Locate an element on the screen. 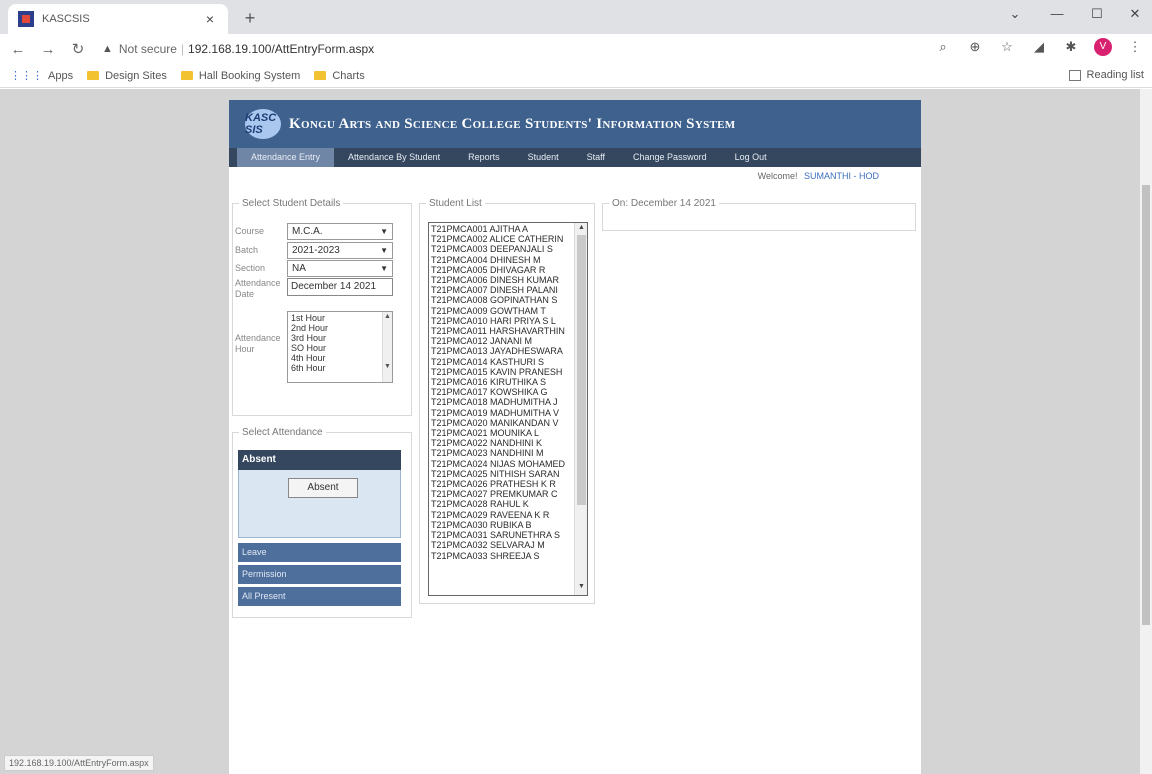 The height and width of the screenshot is (774, 1152). hour-list-scrollbar: ▲ ▼ is located at coordinates (387, 347).